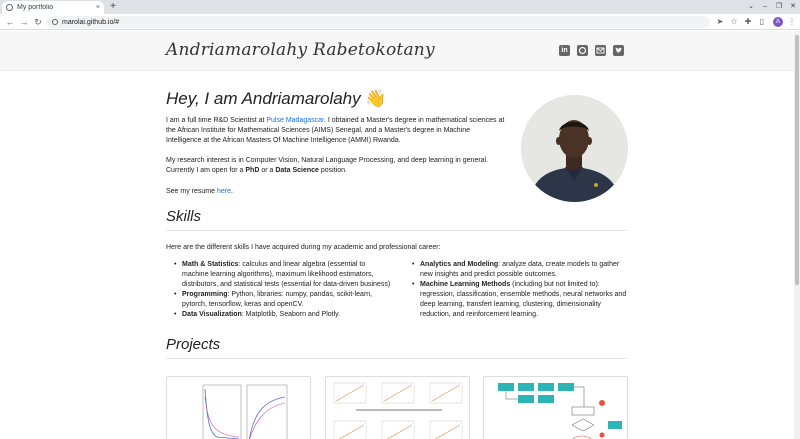  I want to click on skill-name: Machine Learning Methods, so click(465, 284).